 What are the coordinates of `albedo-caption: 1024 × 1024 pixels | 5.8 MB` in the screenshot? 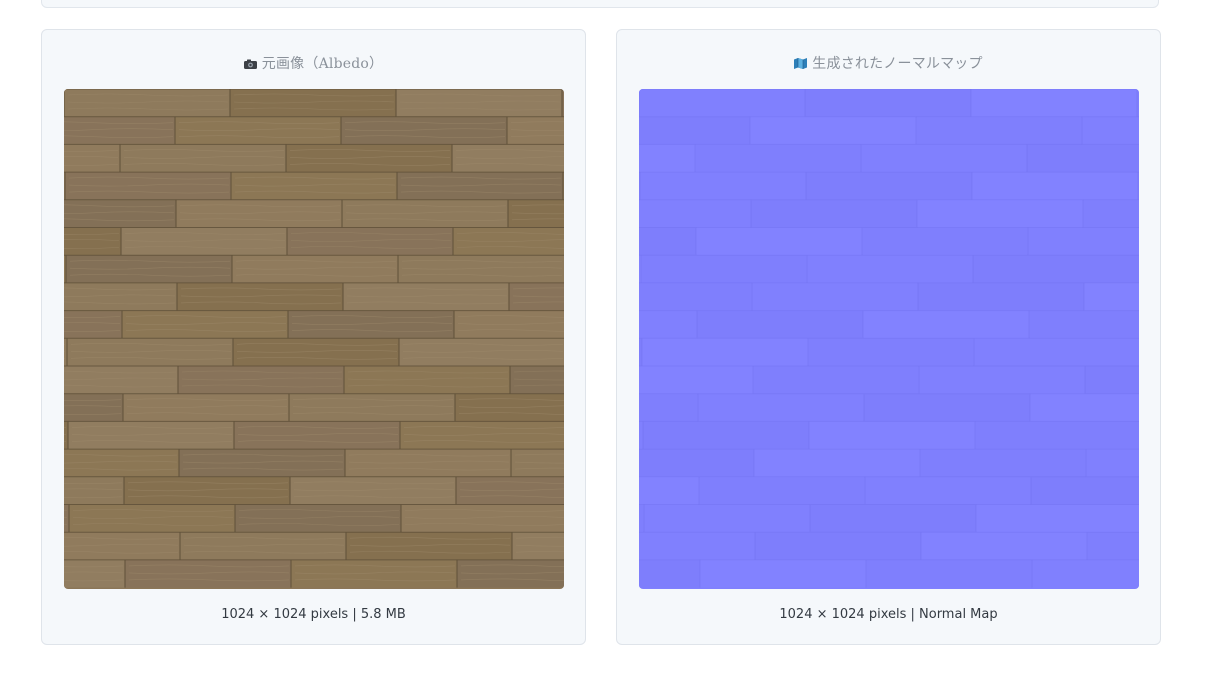 It's located at (313, 614).